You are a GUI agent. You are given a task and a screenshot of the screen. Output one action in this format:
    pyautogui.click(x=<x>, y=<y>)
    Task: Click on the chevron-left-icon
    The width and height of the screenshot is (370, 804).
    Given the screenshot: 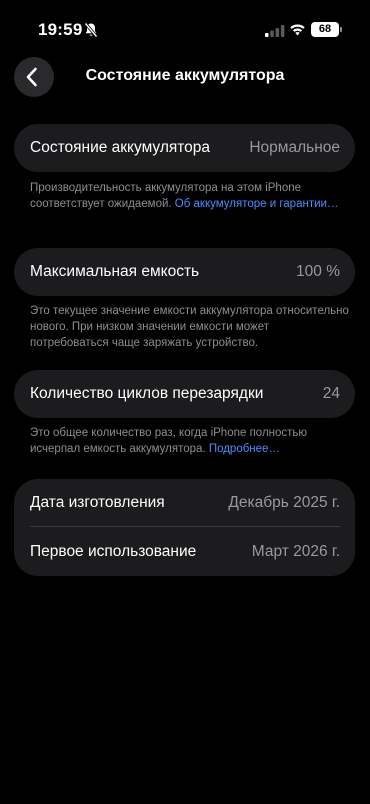 What is the action you would take?
    pyautogui.click(x=31, y=77)
    